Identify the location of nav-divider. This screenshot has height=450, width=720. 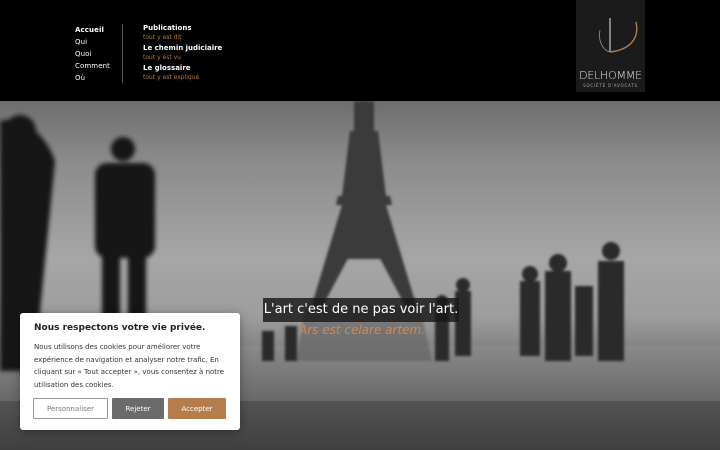
(122, 53).